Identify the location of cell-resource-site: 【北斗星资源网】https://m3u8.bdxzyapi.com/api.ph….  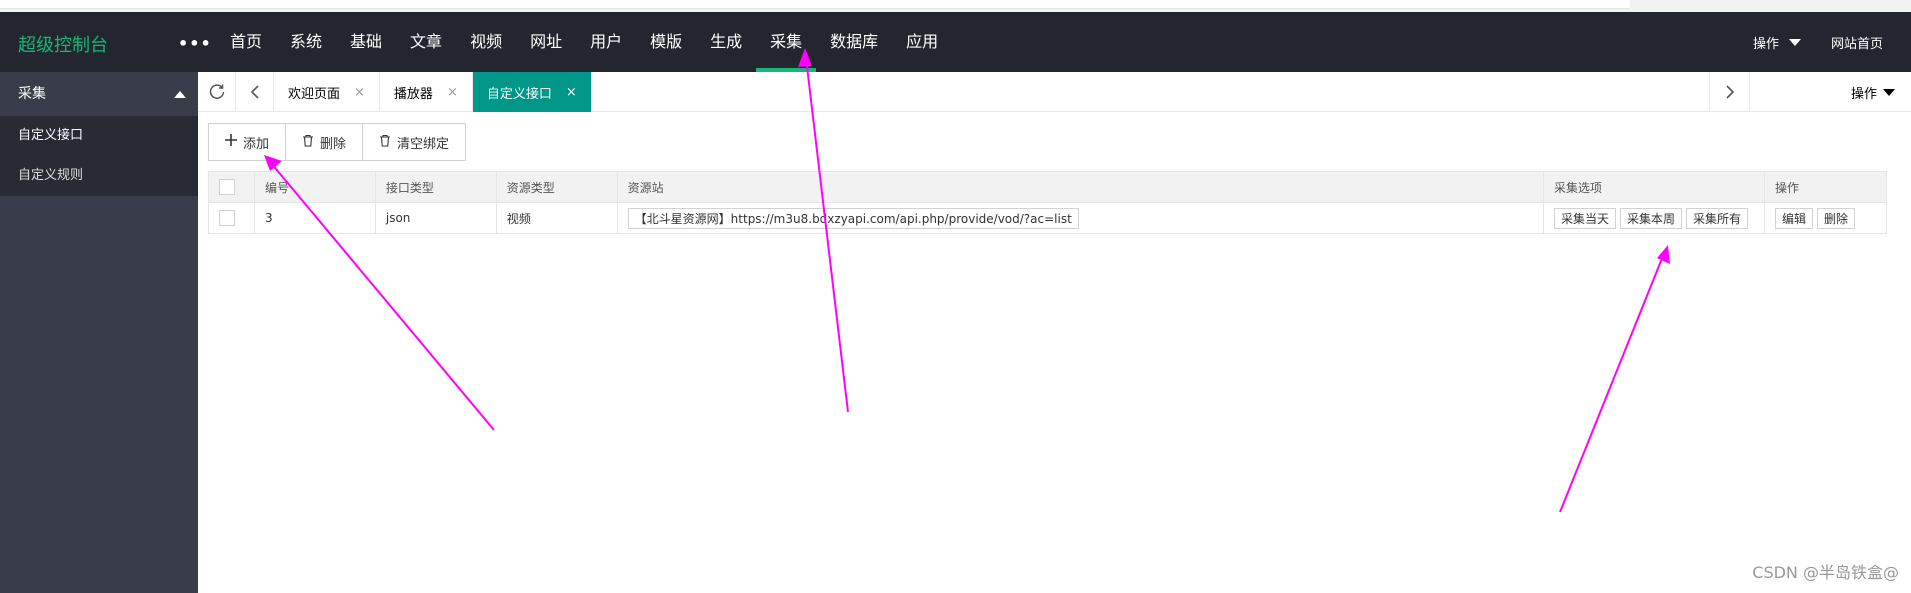
(1080, 218).